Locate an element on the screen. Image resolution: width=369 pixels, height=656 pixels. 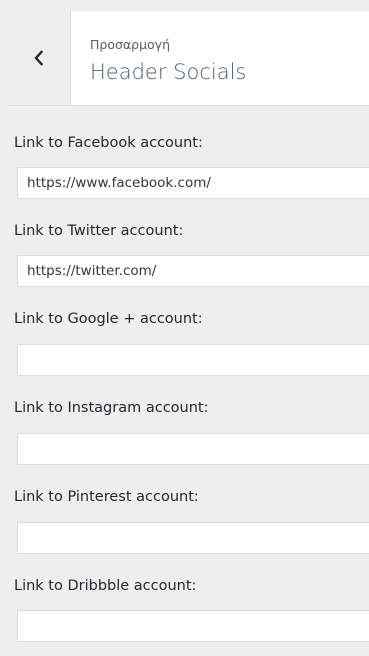
title-wrap: Προσαρμογή Header Socials is located at coordinates (168, 61).